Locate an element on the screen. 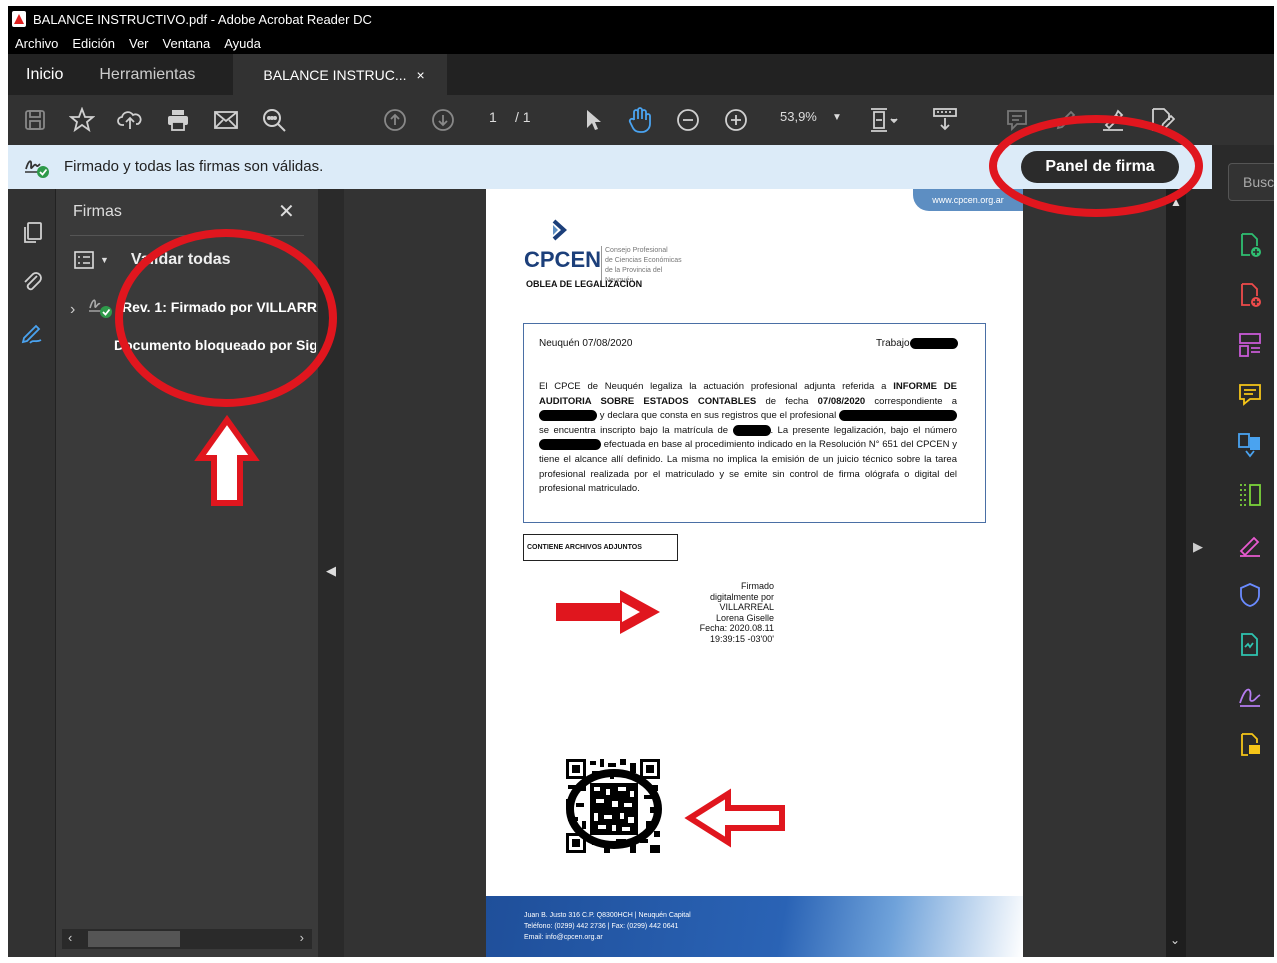 The height and width of the screenshot is (963, 1277). collapse-panel-icon: ◀ is located at coordinates (331, 571).